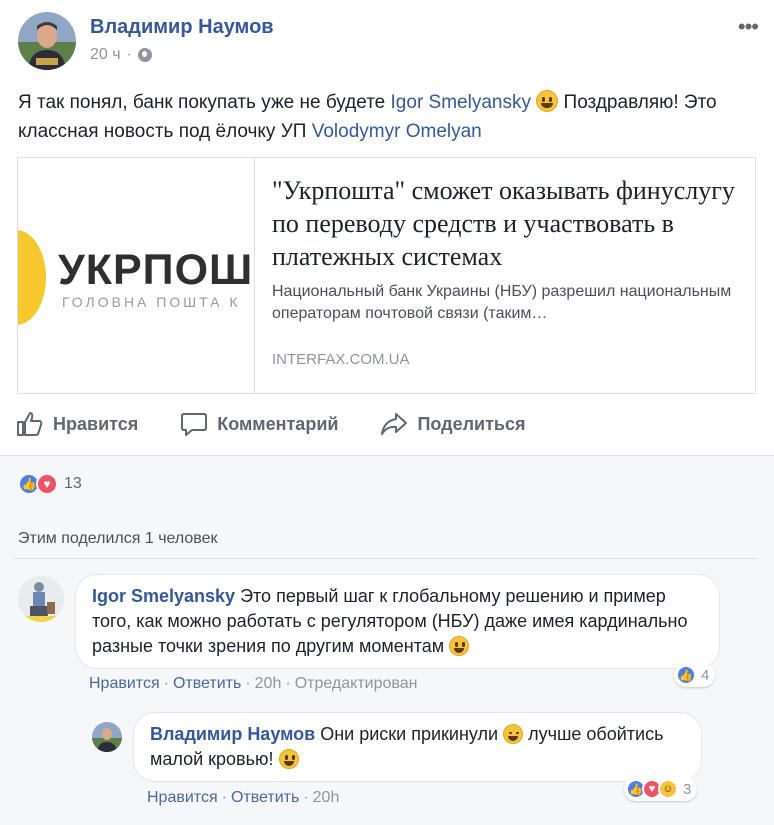 This screenshot has height=825, width=774. I want to click on action-bar: Нравится Комментарий Поделиться, so click(291, 424).